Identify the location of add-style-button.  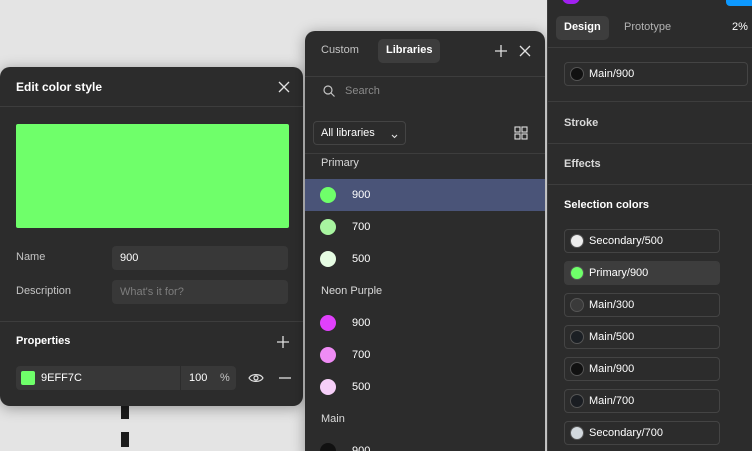
(501, 51).